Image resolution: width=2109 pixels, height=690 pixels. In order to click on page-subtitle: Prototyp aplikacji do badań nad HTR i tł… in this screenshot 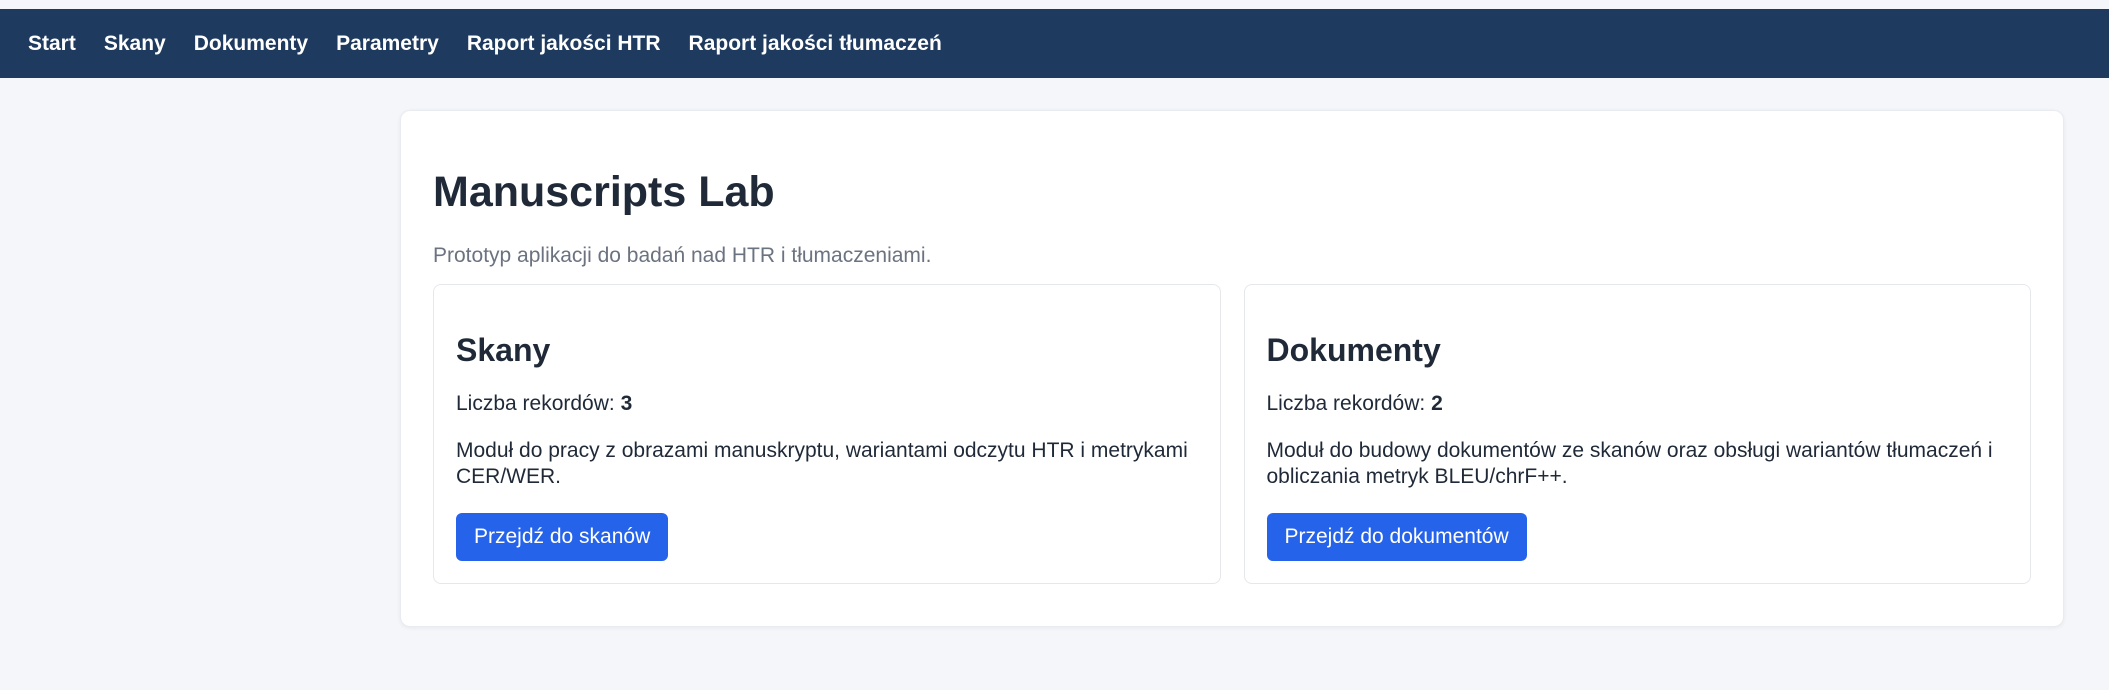, I will do `click(682, 256)`.